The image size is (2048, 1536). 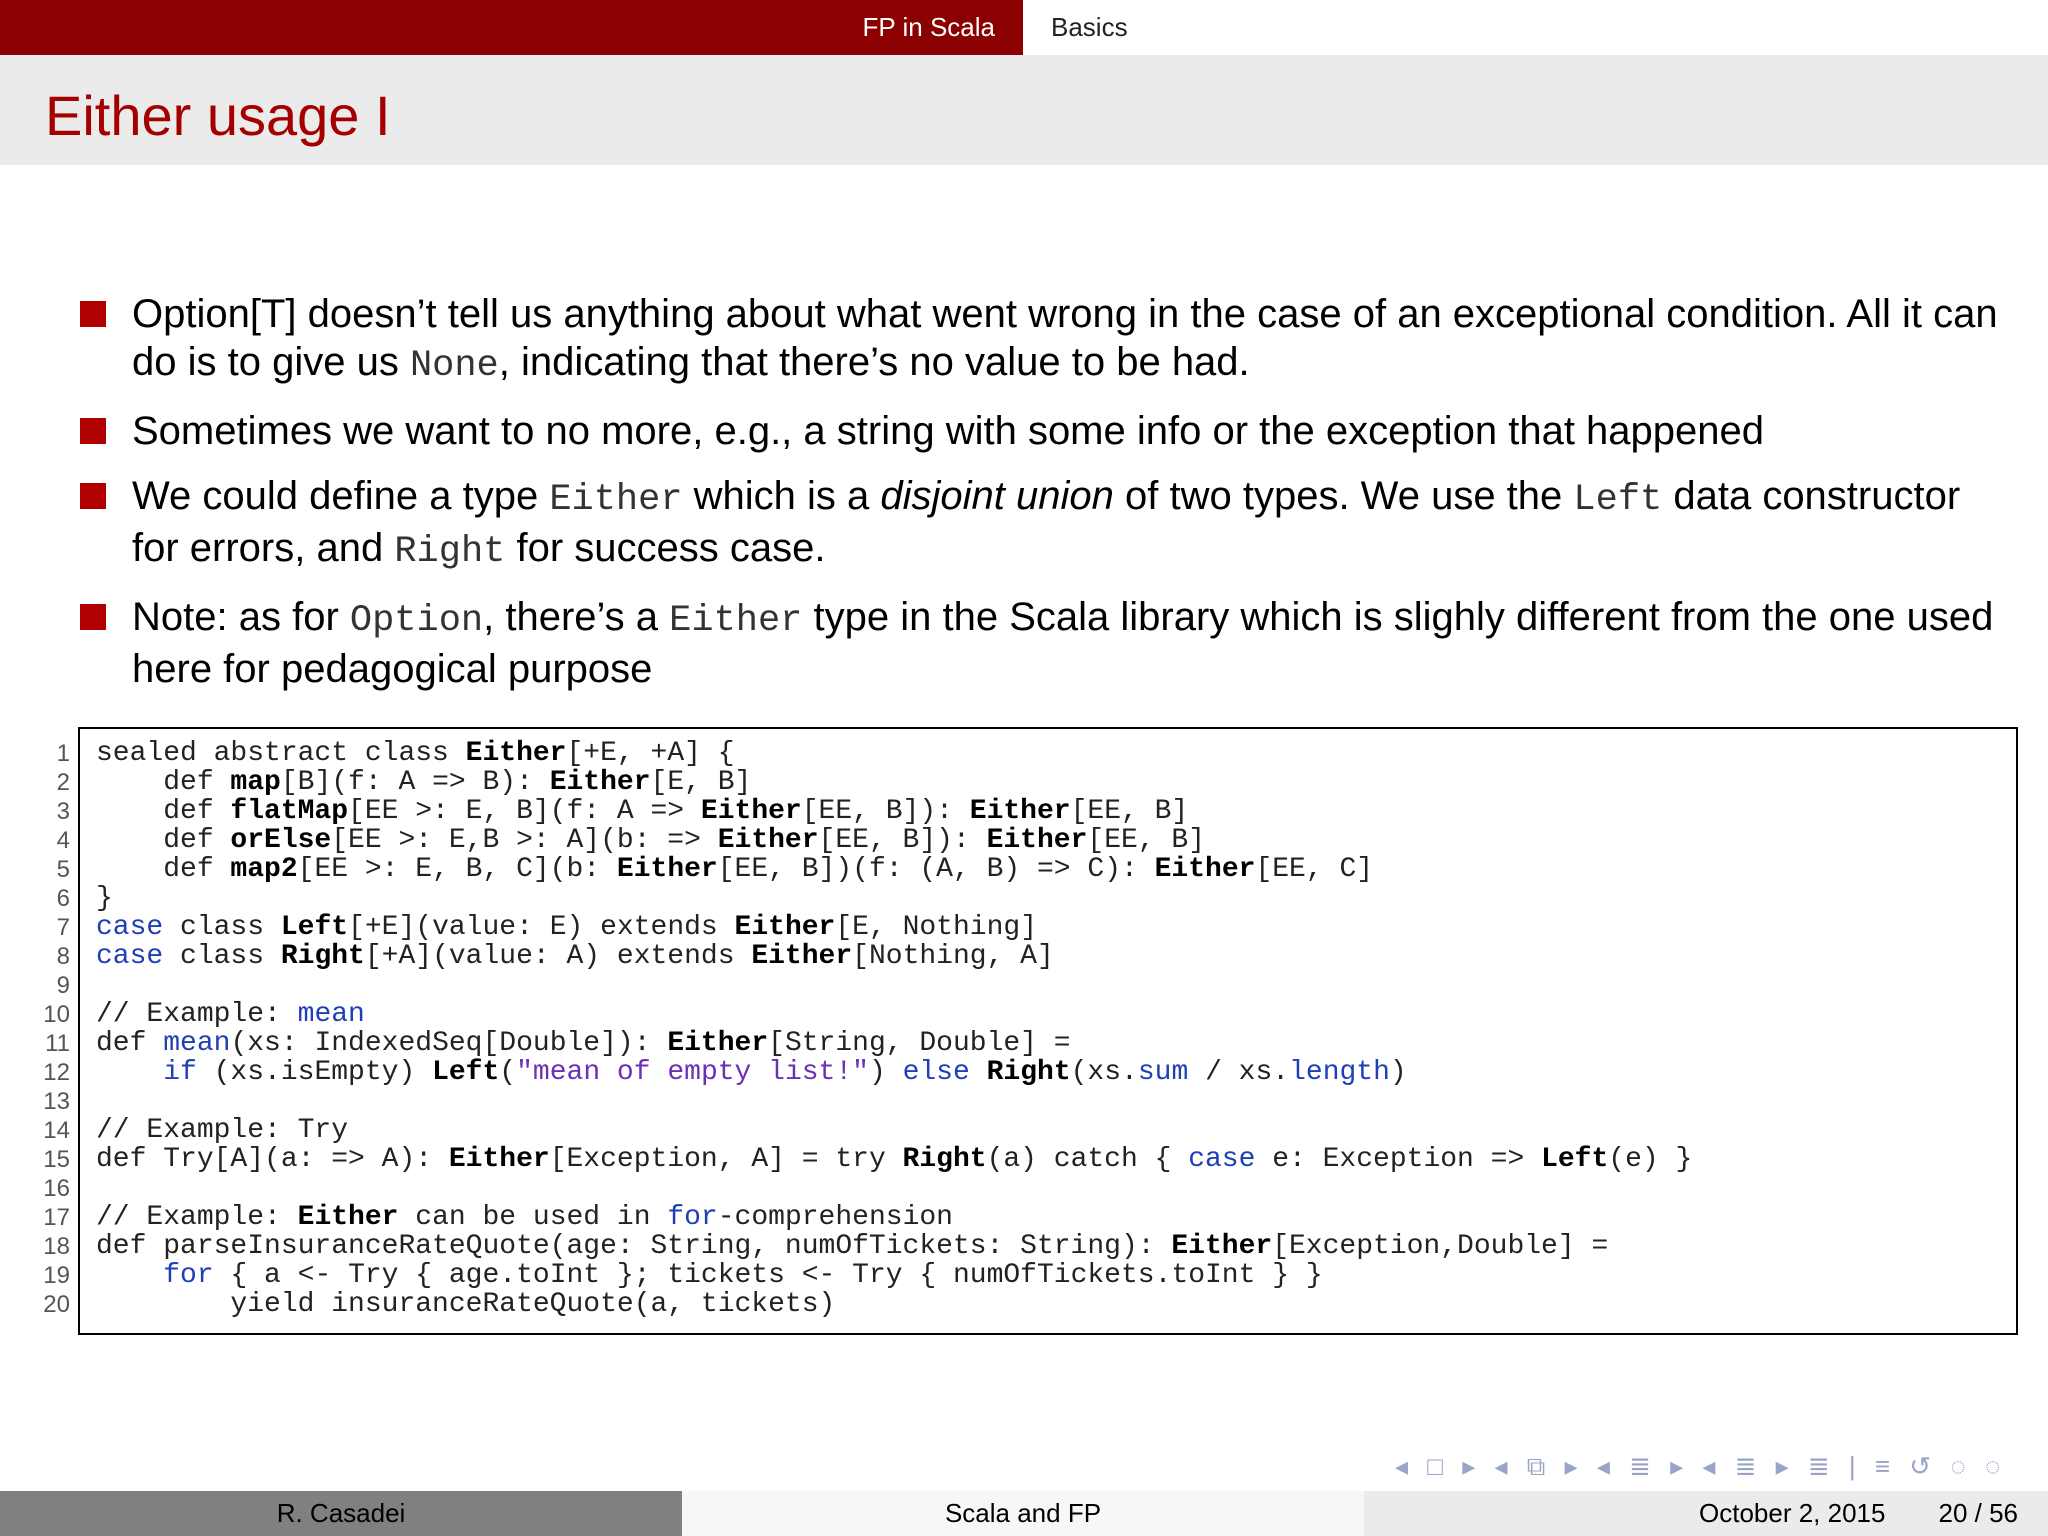 I want to click on code-token: }, so click(x=104, y=898).